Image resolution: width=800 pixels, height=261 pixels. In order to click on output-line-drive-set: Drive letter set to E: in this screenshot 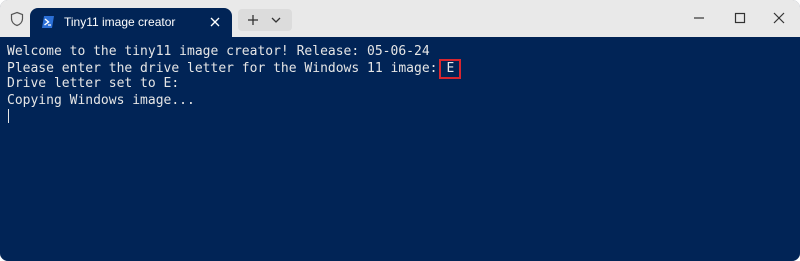, I will do `click(93, 83)`.